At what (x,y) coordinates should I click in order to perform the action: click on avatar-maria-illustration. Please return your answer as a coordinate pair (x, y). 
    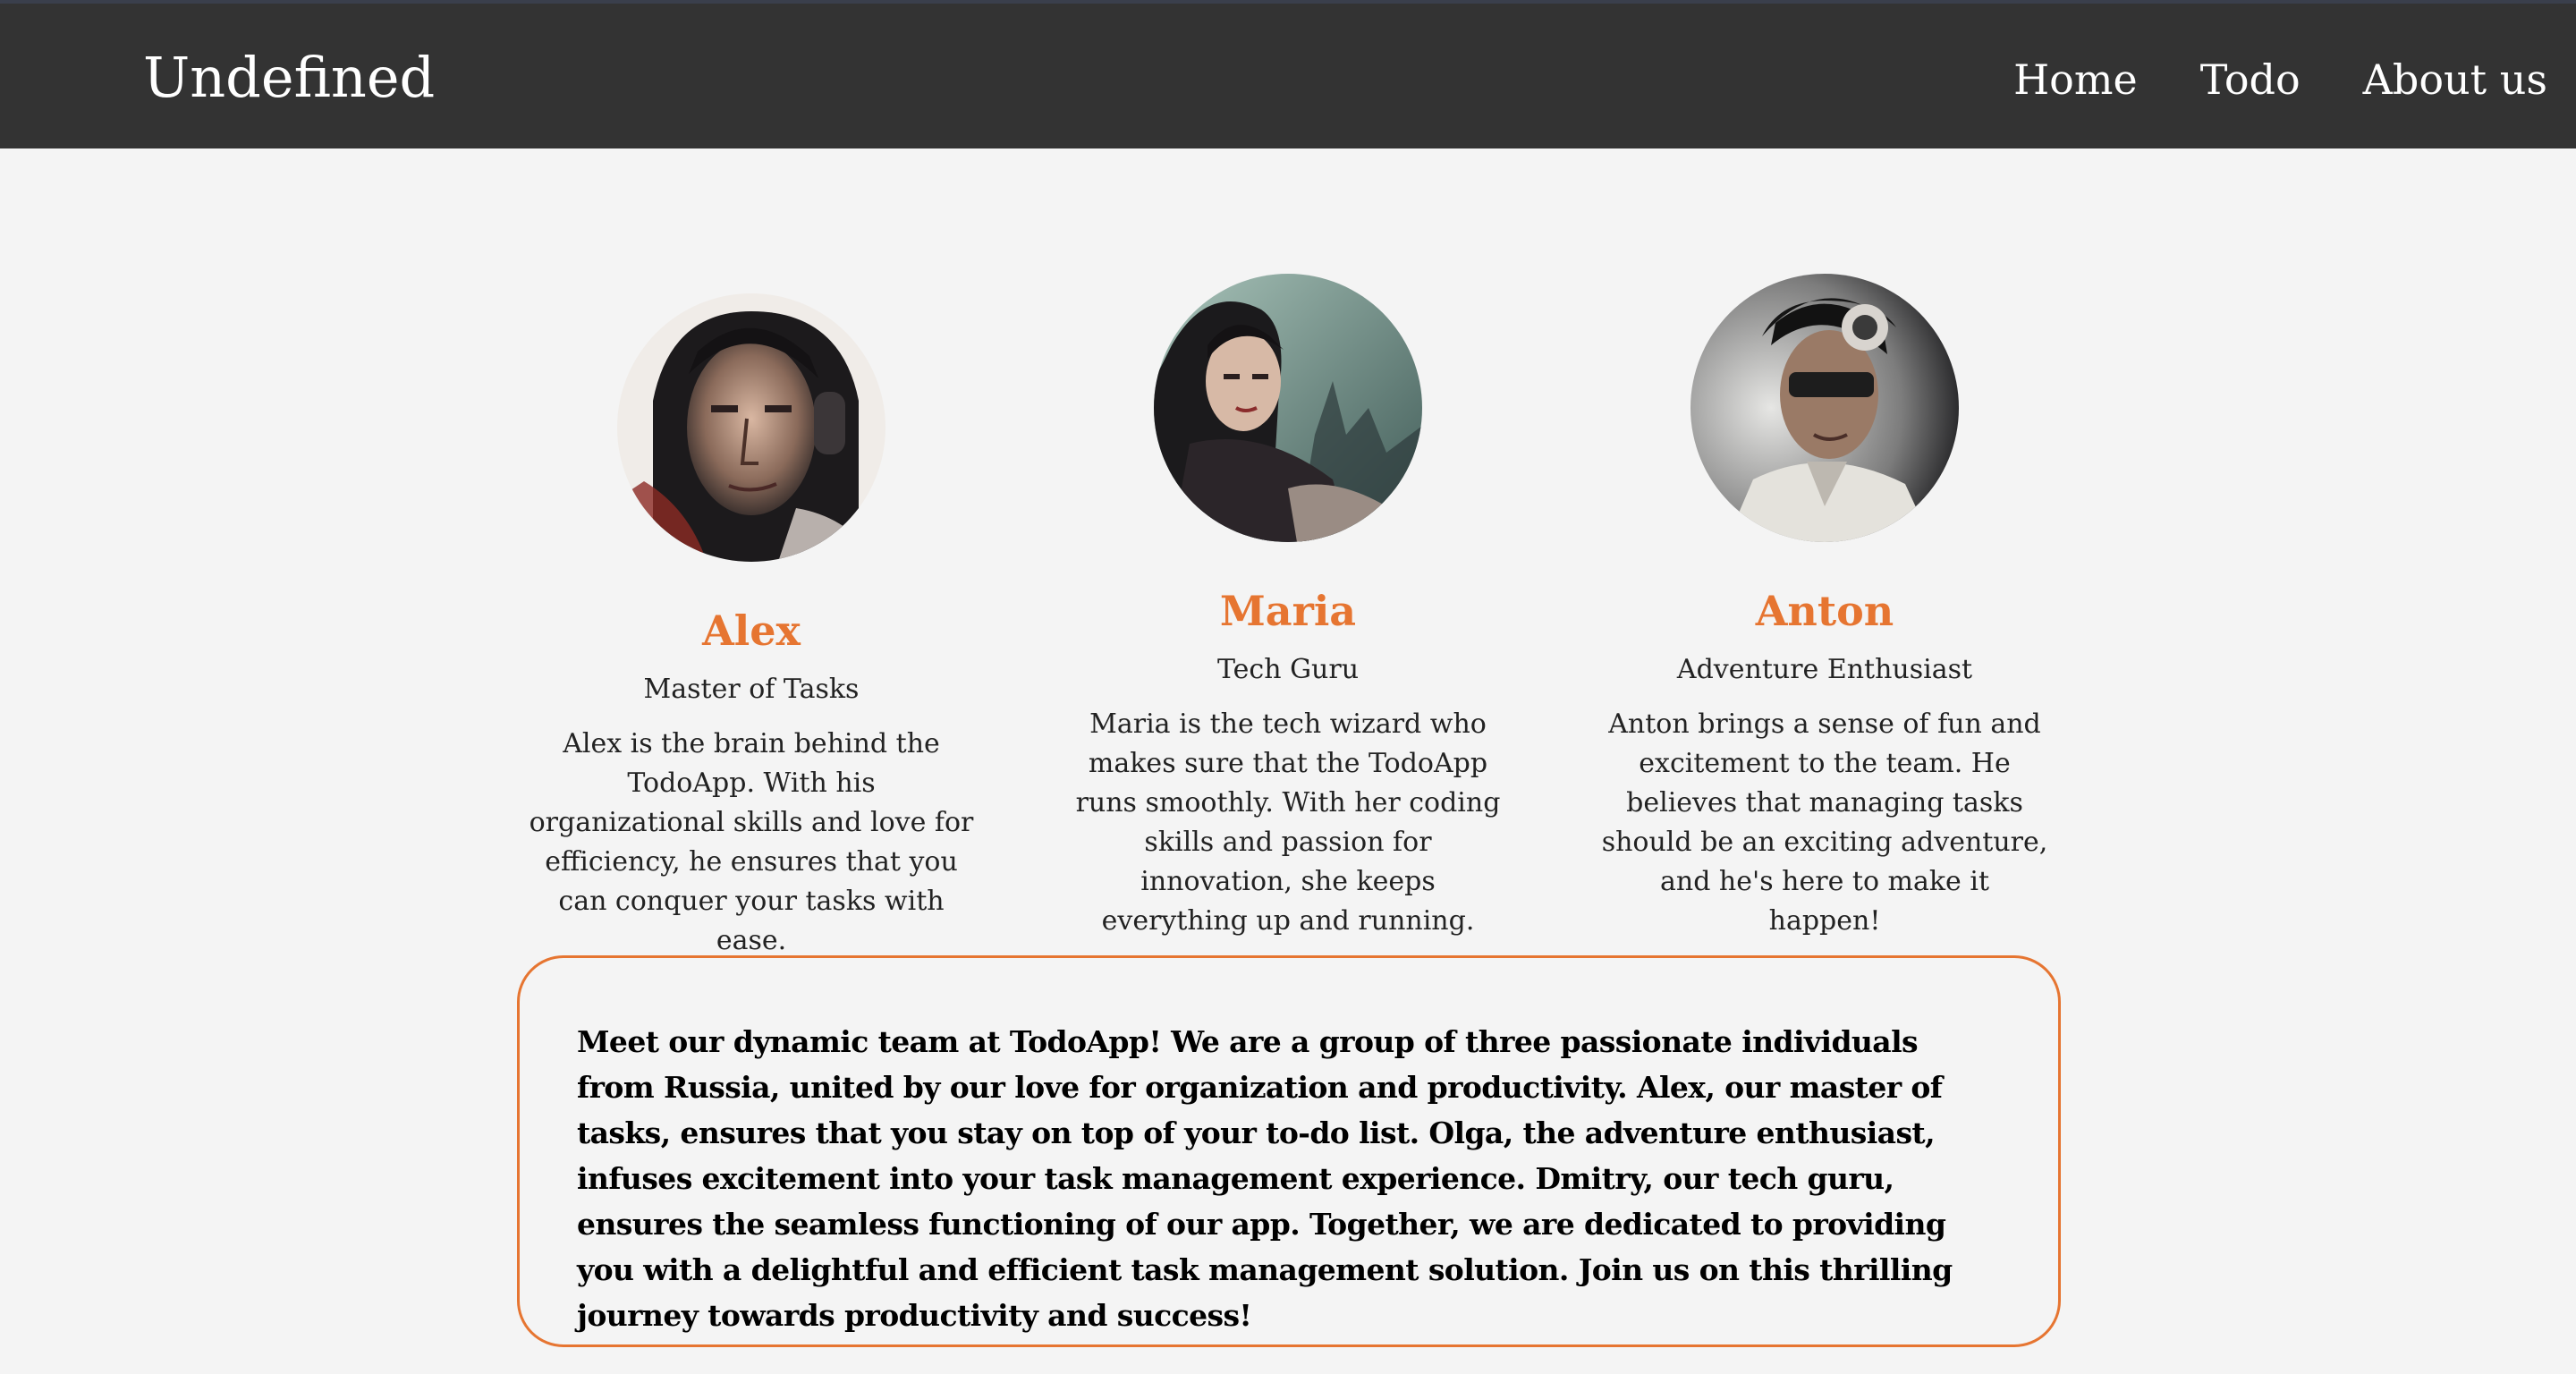
    Looking at the image, I should click on (1288, 408).